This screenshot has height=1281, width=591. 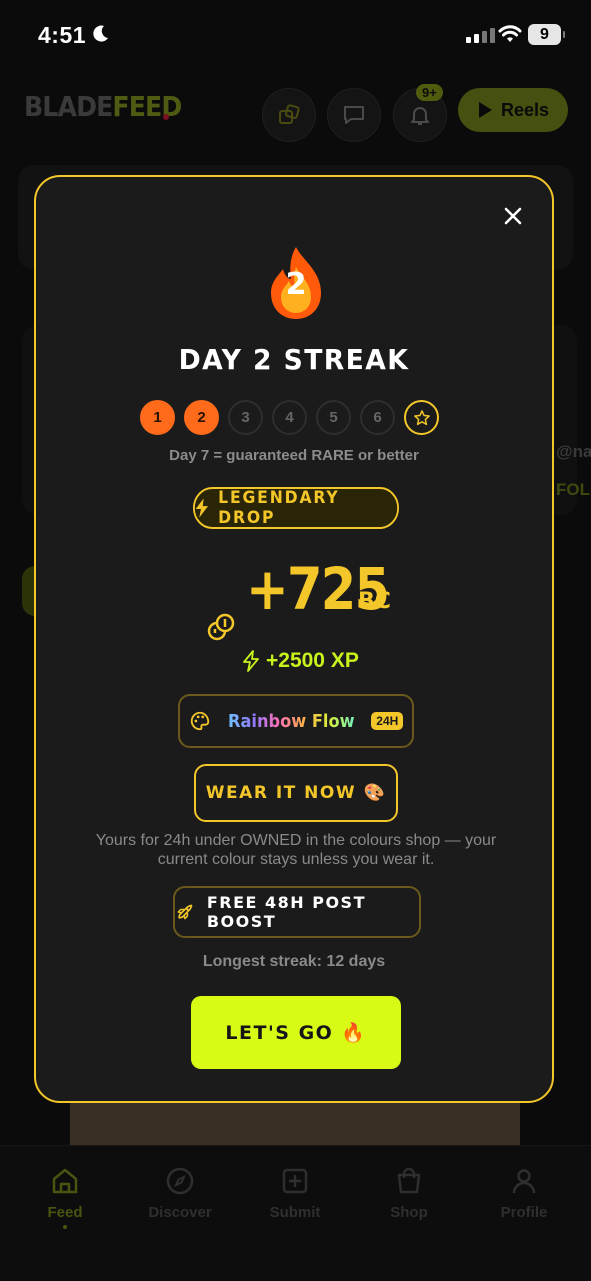 I want to click on nav-profile: Profile, so click(x=524, y=1193).